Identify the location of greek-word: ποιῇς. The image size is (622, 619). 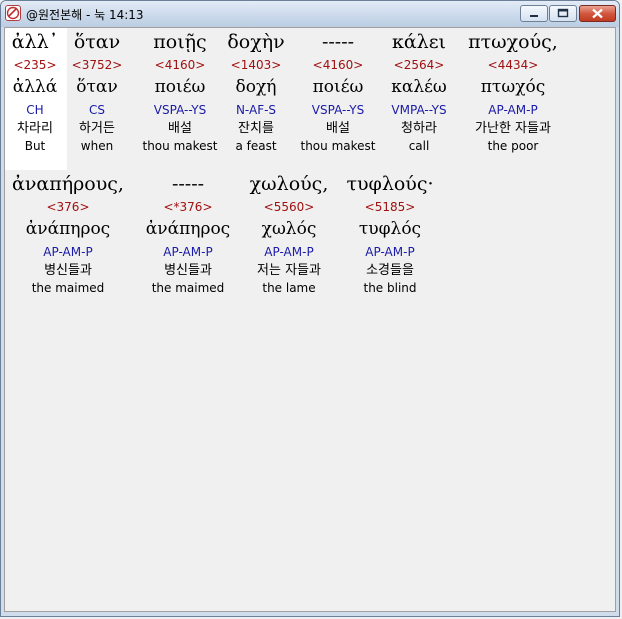
(180, 42).